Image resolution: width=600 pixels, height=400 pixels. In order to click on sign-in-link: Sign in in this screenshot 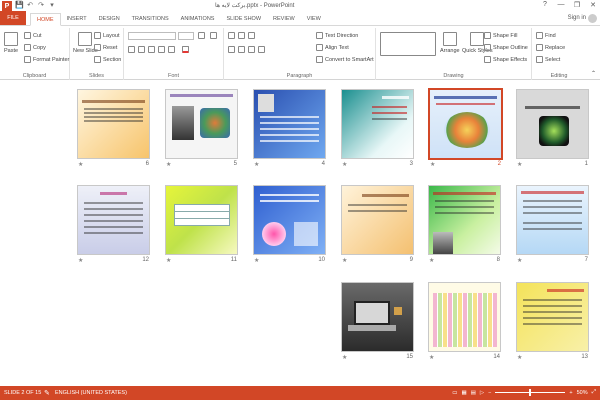, I will do `click(577, 18)`.